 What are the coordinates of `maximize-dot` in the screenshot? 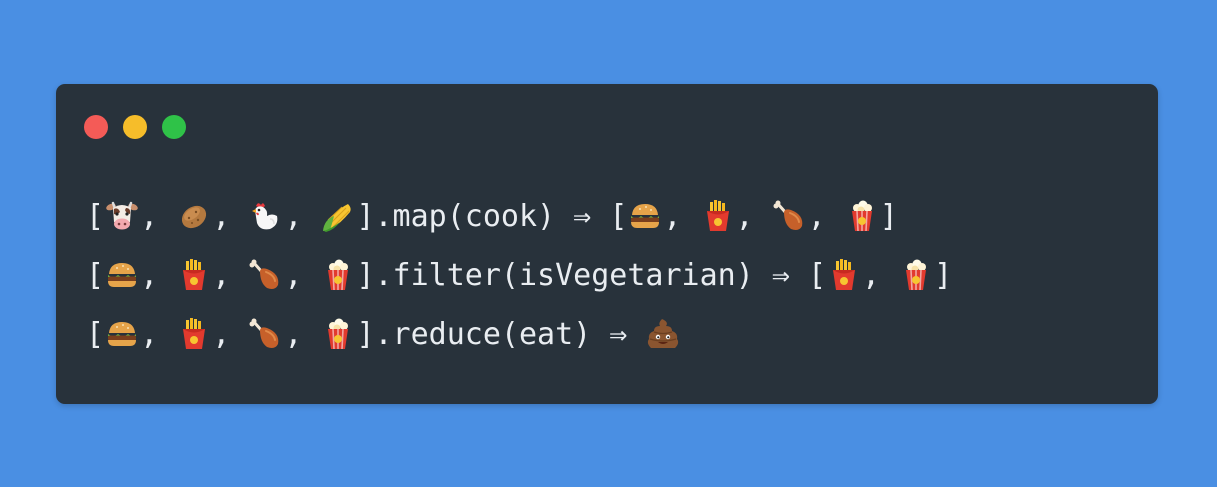 It's located at (174, 127).